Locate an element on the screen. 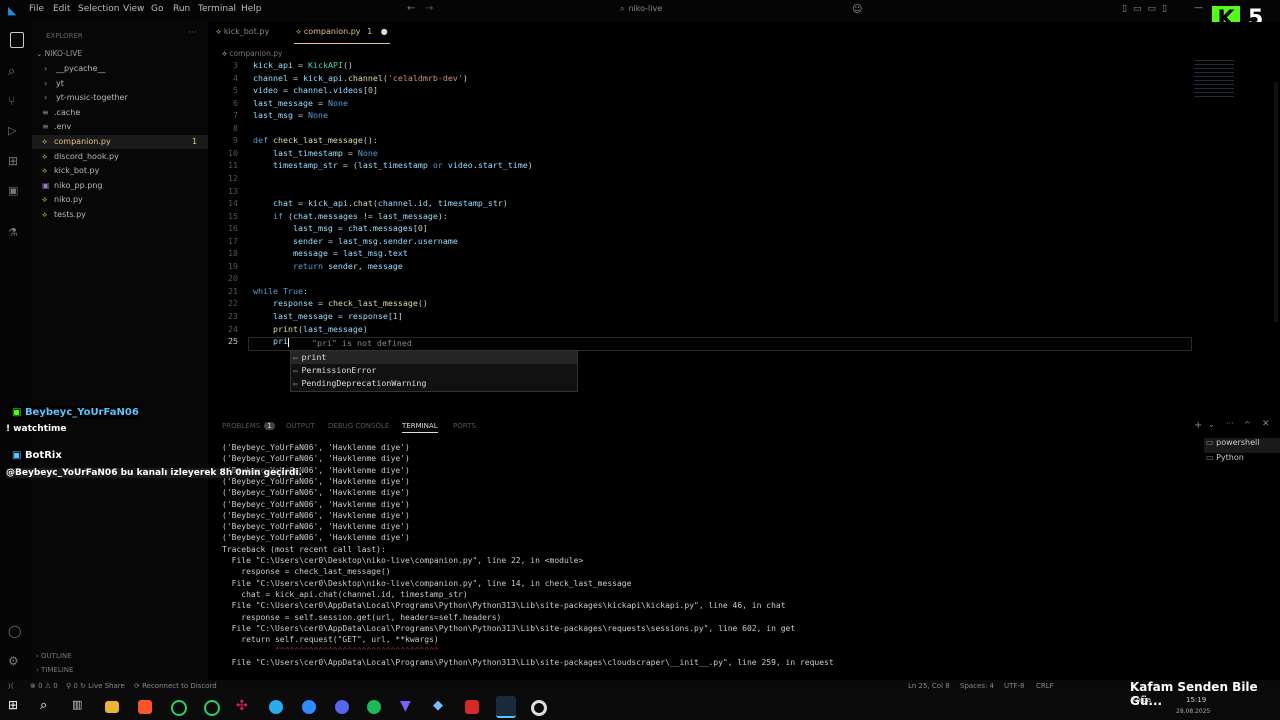 This screenshot has height=720, width=1280. code-line: 23 last_message = response[1] is located at coordinates (708, 316).